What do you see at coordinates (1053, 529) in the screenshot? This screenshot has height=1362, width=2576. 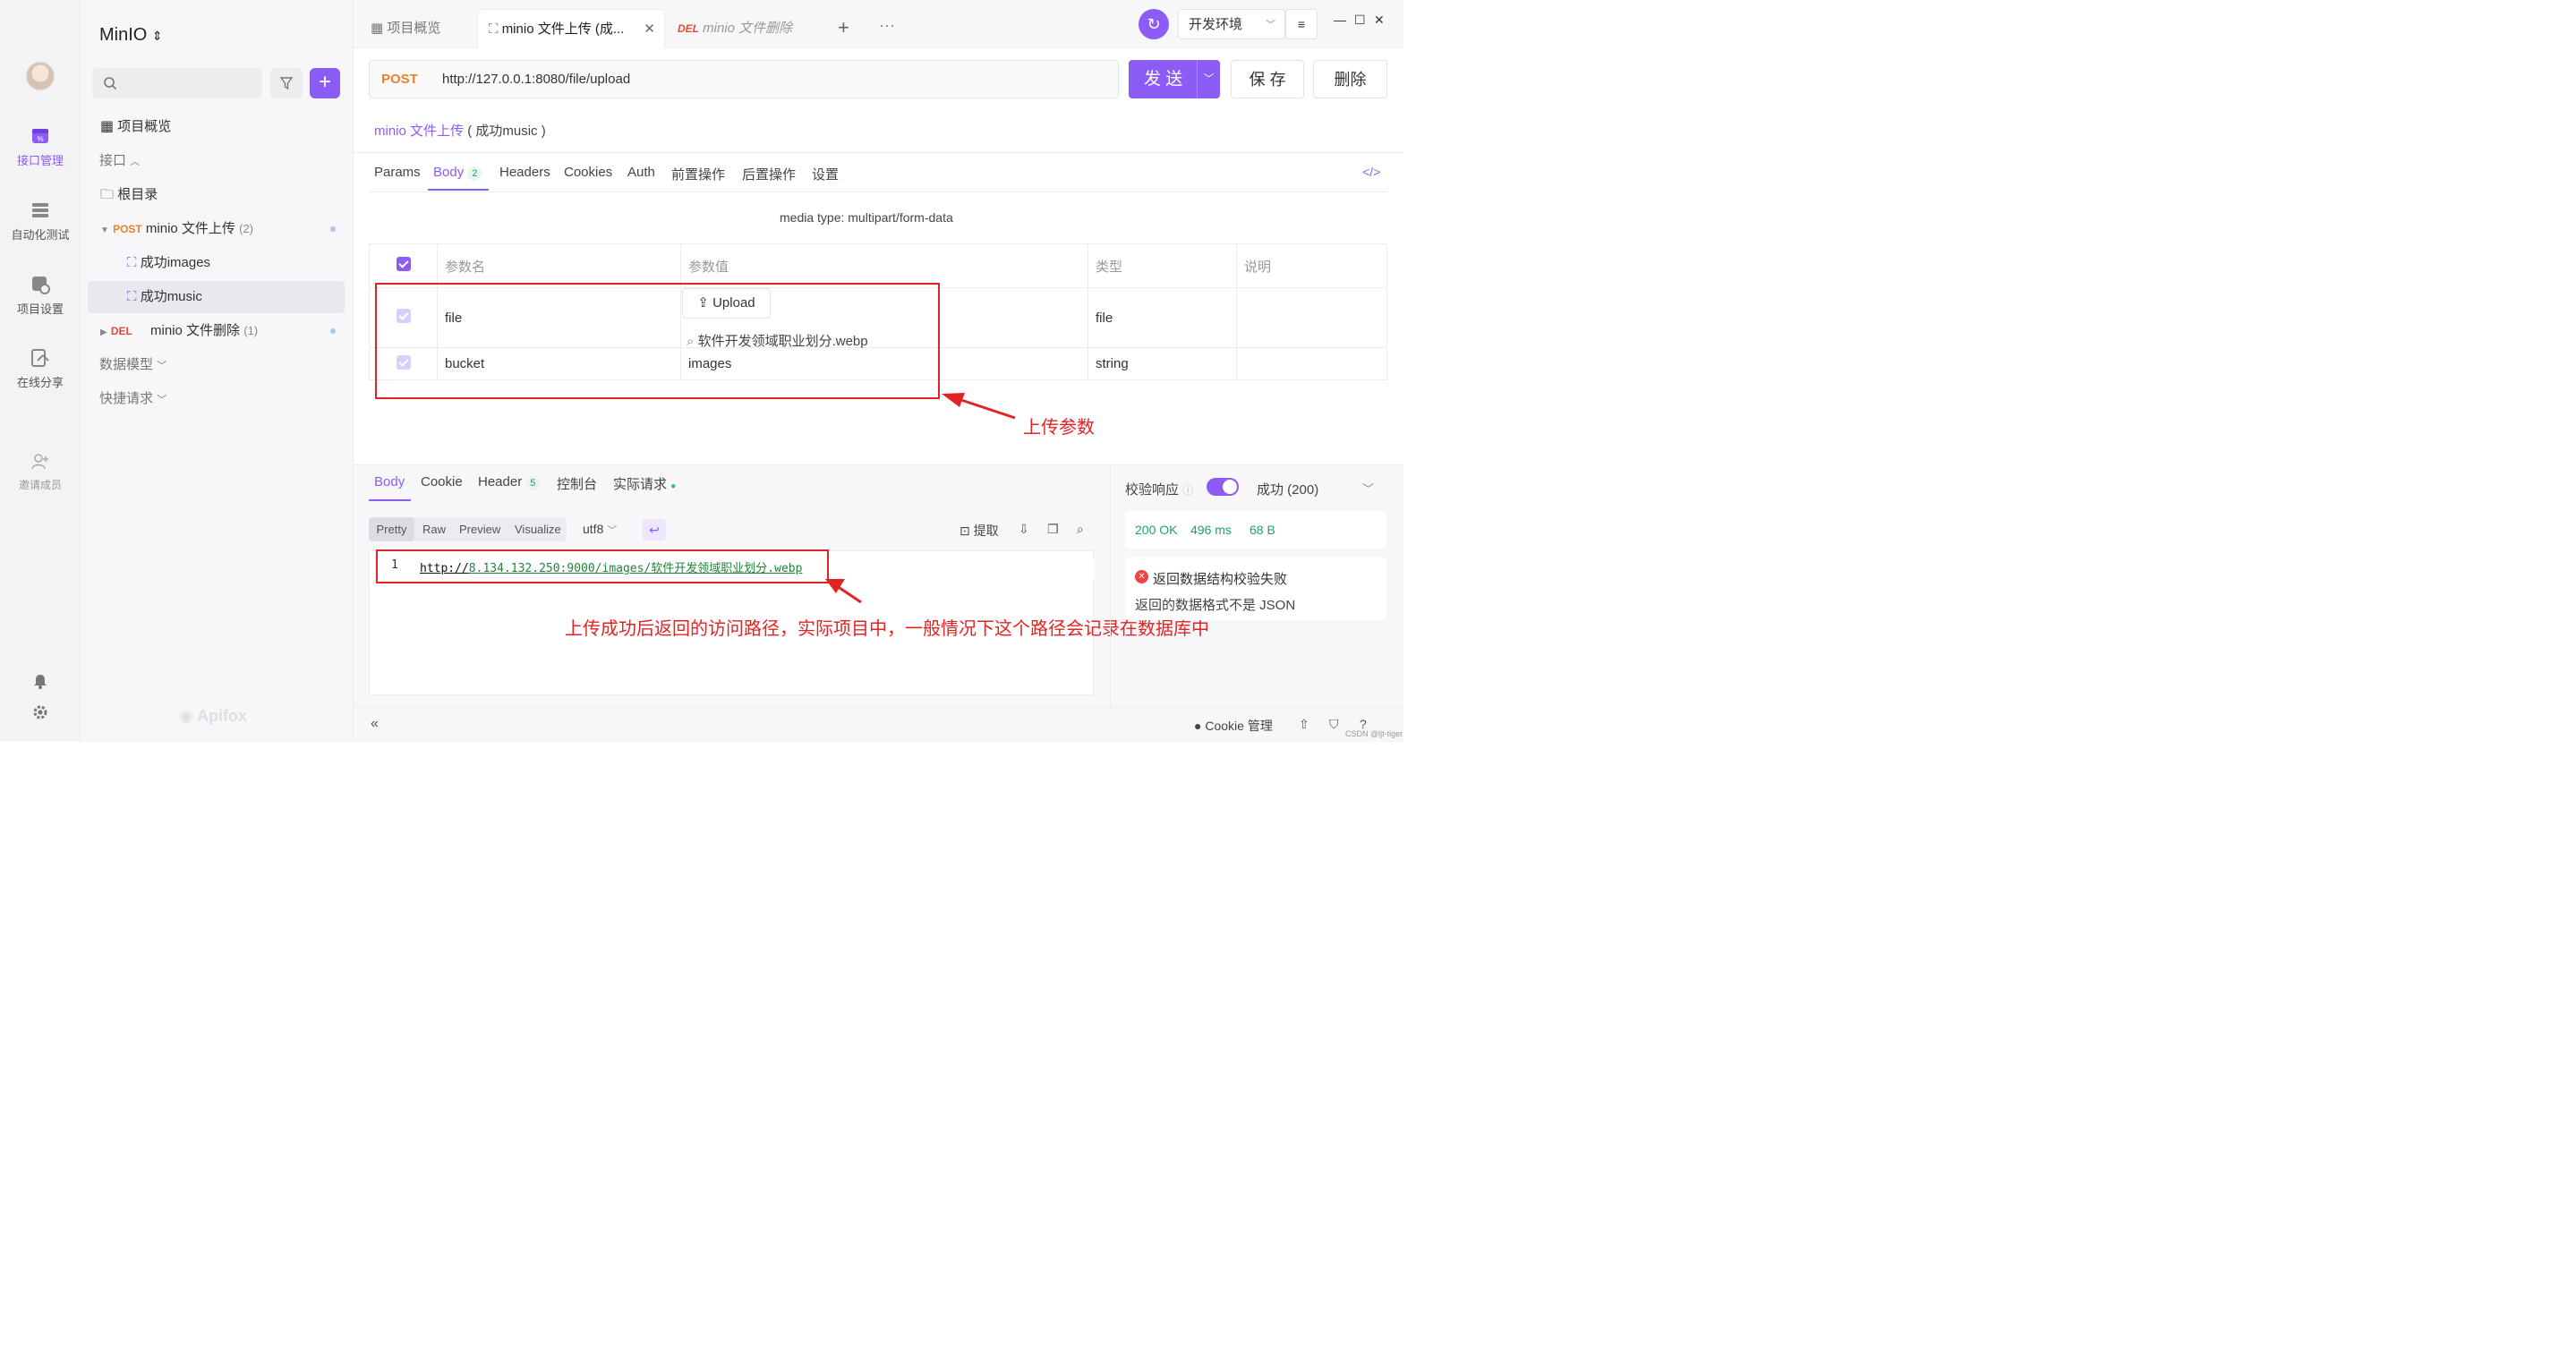 I see `copy-icon: ❐` at bounding box center [1053, 529].